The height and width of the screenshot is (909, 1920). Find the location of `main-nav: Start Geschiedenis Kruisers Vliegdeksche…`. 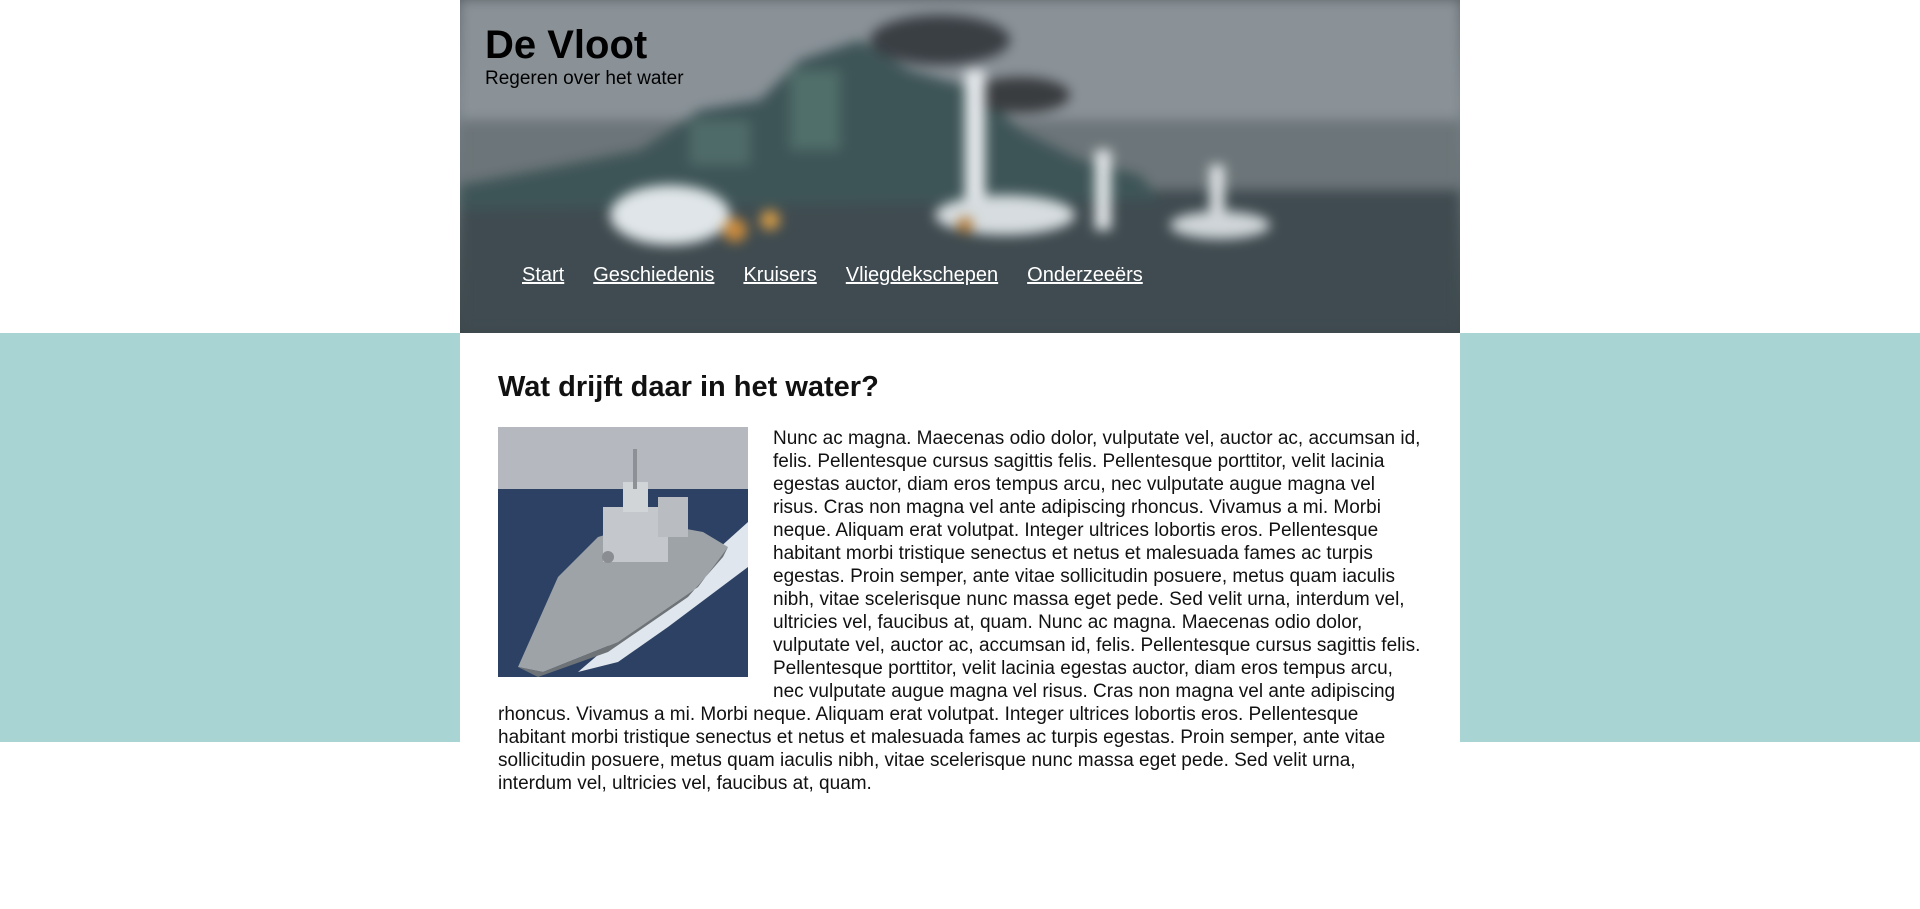

main-nav: Start Geschiedenis Kruisers Vliegdeksche… is located at coordinates (832, 275).